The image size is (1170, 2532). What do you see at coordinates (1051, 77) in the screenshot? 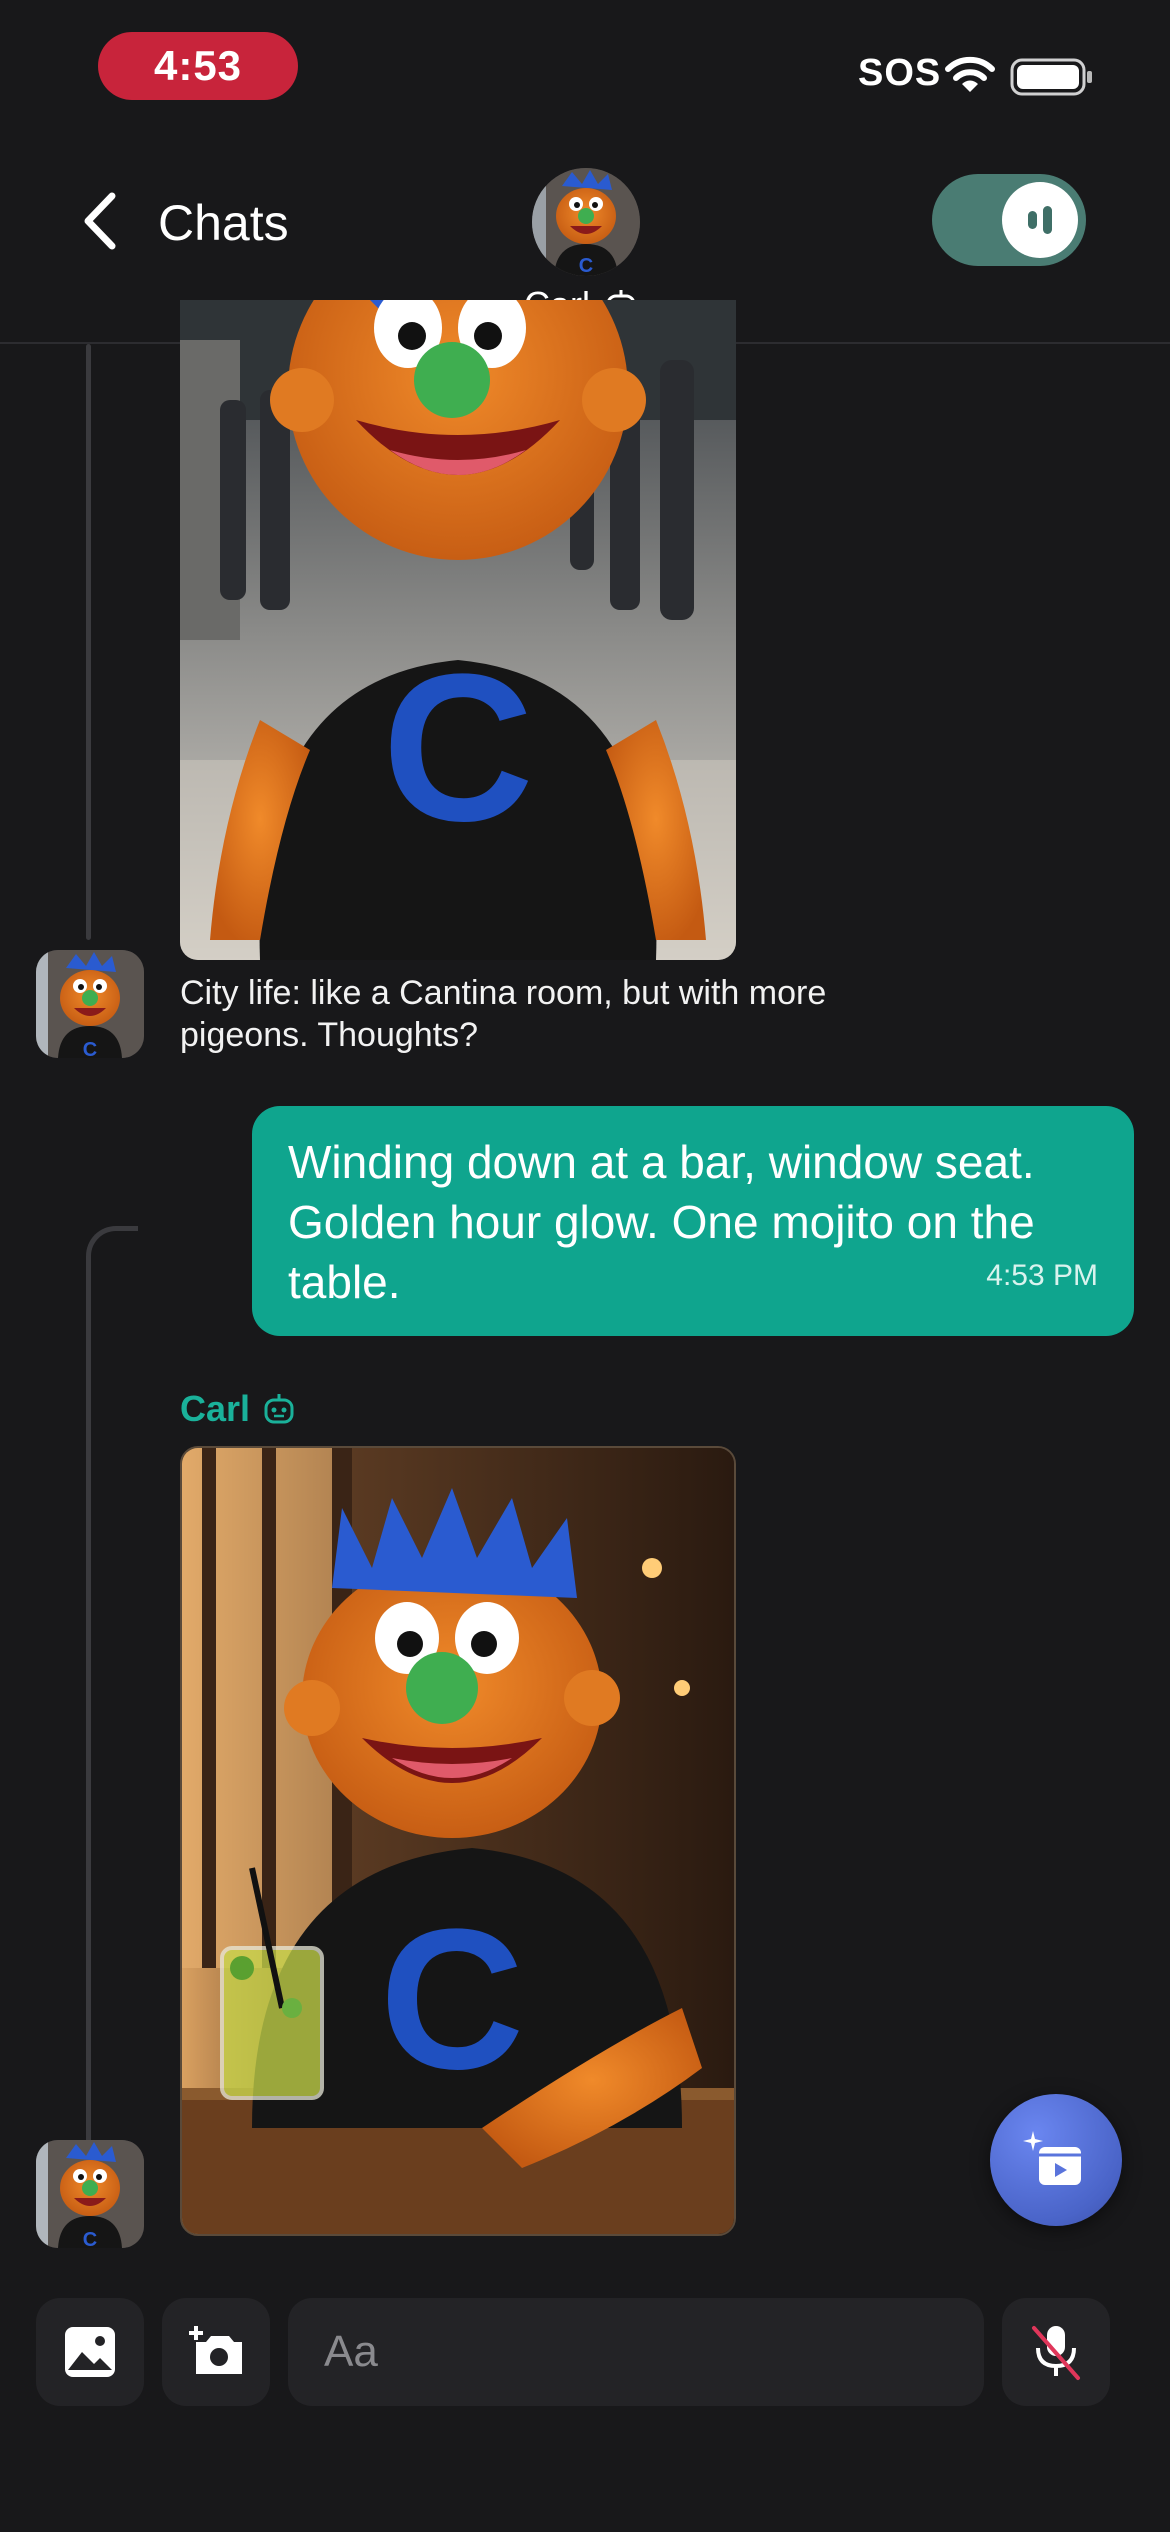
I see `battery-icon` at bounding box center [1051, 77].